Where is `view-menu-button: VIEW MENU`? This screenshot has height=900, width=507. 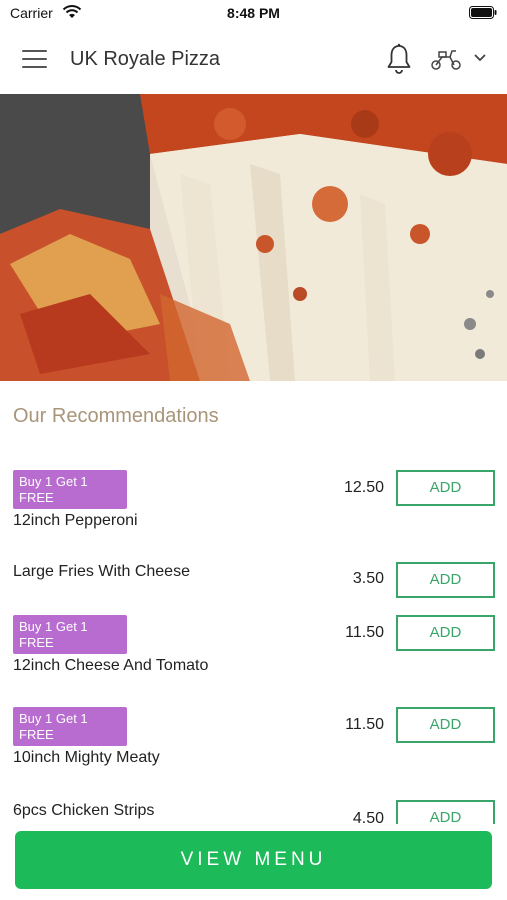 view-menu-button: VIEW MENU is located at coordinates (253, 860).